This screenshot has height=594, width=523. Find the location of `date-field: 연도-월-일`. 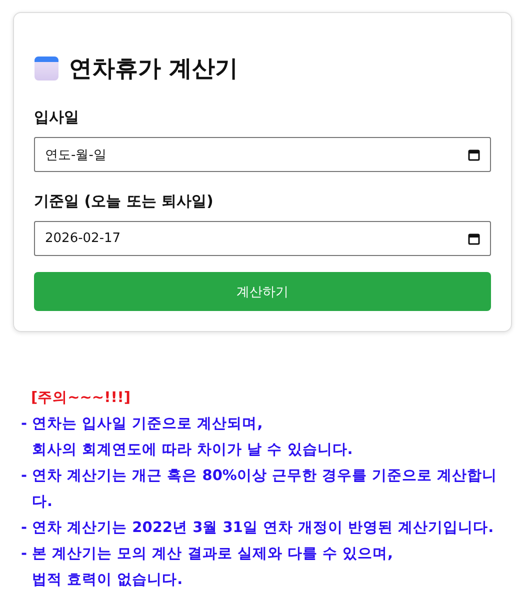

date-field: 연도-월-일 is located at coordinates (262, 154).